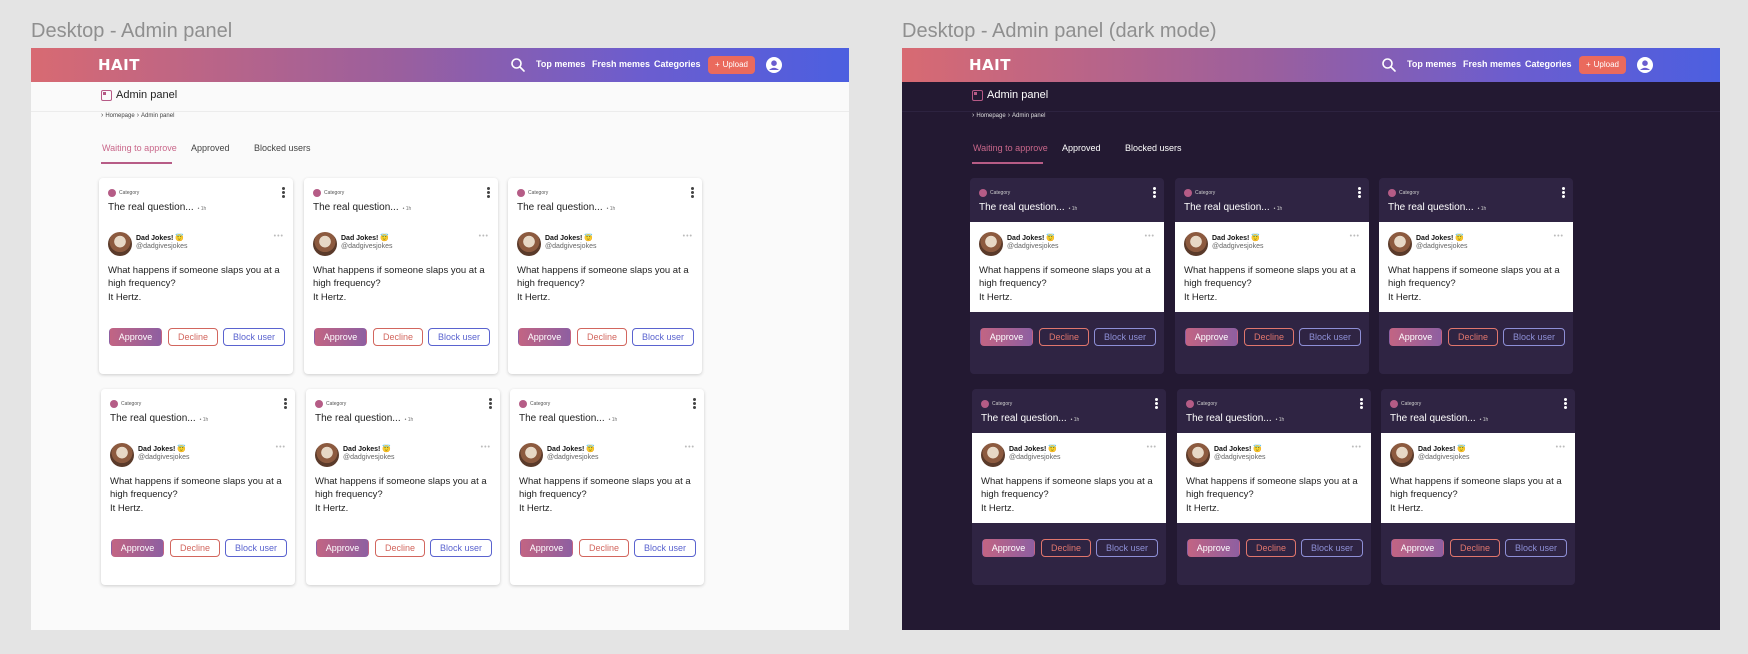 The width and height of the screenshot is (1748, 654). I want to click on avatar, so click(325, 244).